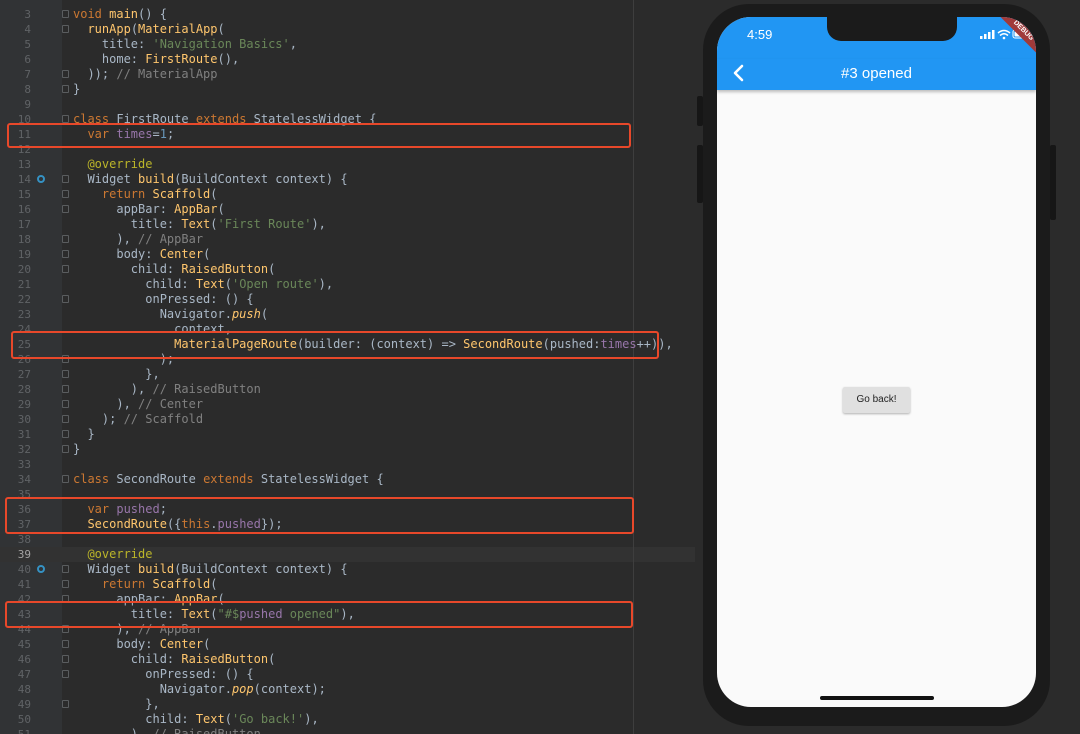 This screenshot has width=1080, height=734. I want to click on line-number: 39, so click(24, 554).